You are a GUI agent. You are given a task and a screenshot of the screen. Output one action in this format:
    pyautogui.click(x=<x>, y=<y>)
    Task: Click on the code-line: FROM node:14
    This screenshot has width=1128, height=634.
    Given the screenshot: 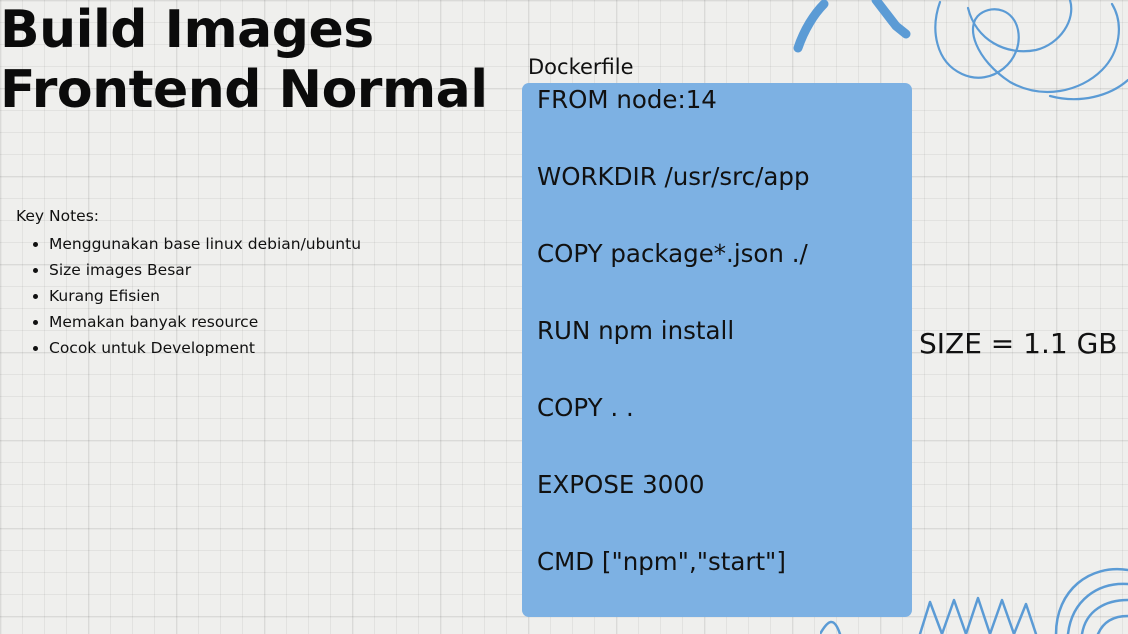 What is the action you would take?
    pyautogui.click(x=627, y=99)
    